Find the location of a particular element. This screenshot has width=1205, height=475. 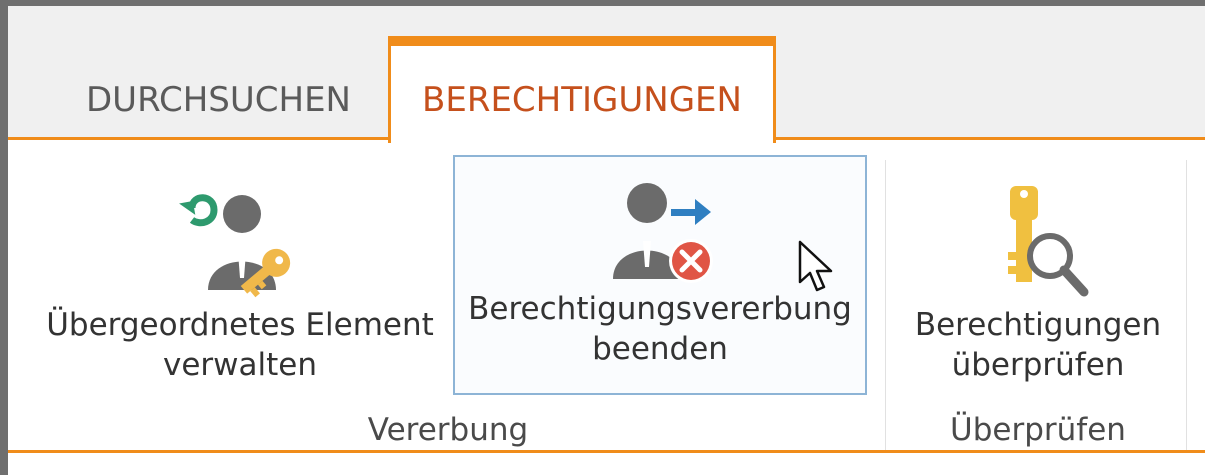

ribbon-bottom-line is located at coordinates (606, 451).